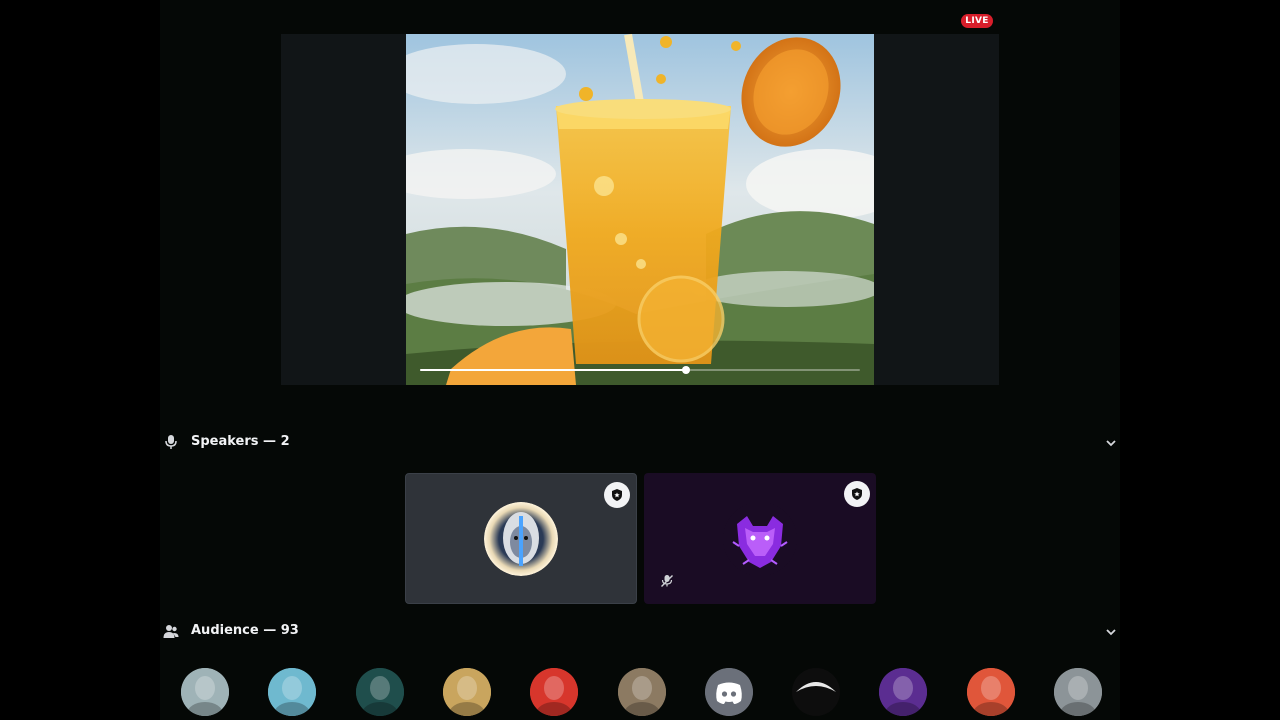  I want to click on video-progress-bar, so click(640, 370).